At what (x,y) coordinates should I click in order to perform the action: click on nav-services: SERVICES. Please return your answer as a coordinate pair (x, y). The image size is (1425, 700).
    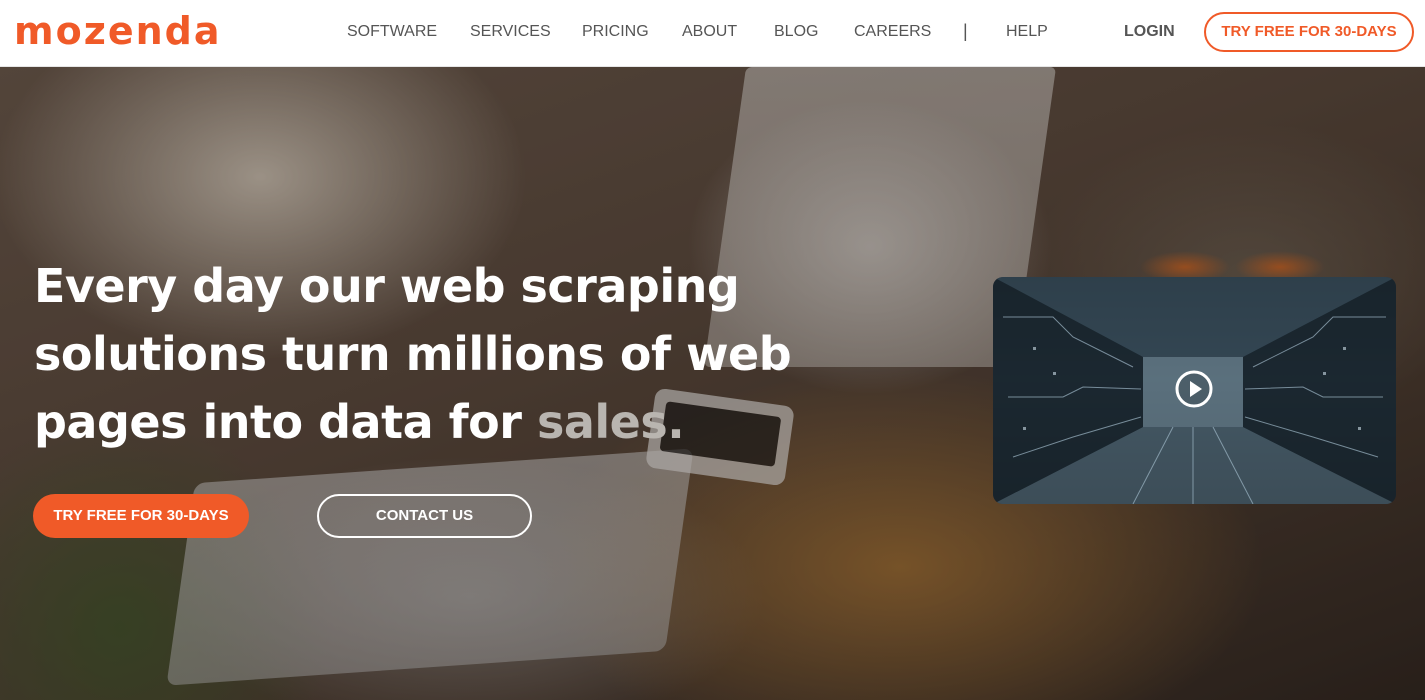
    Looking at the image, I should click on (510, 32).